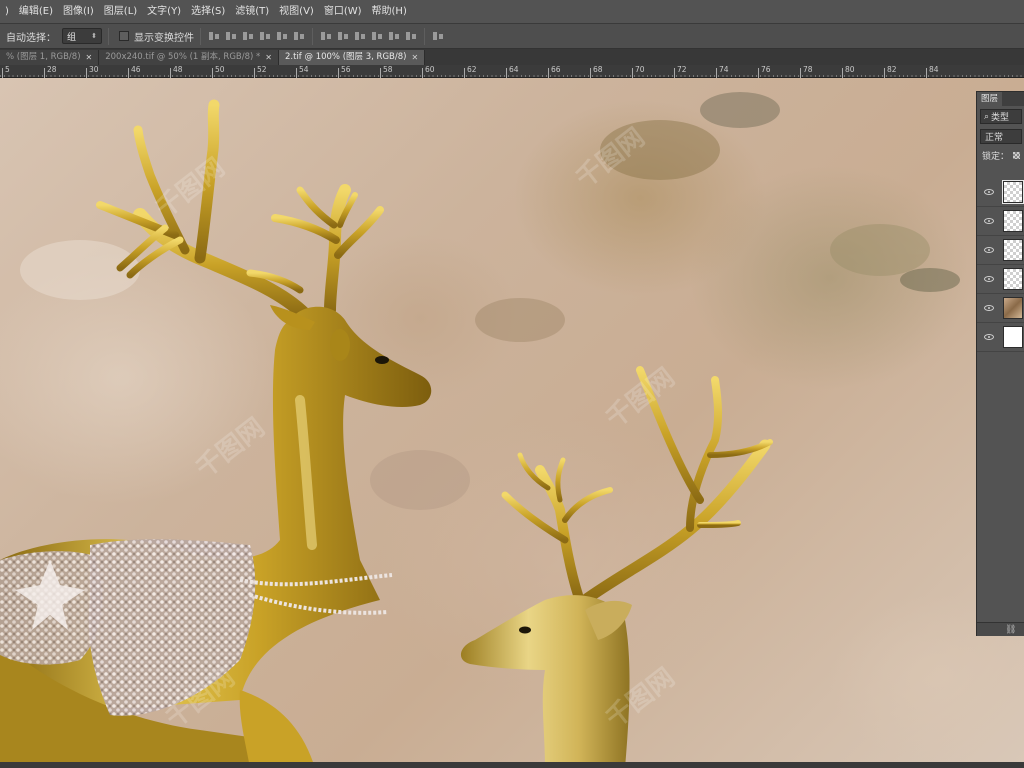 Image resolution: width=1024 pixels, height=768 pixels. I want to click on menu-item-image: 图像(I), so click(78, 12).